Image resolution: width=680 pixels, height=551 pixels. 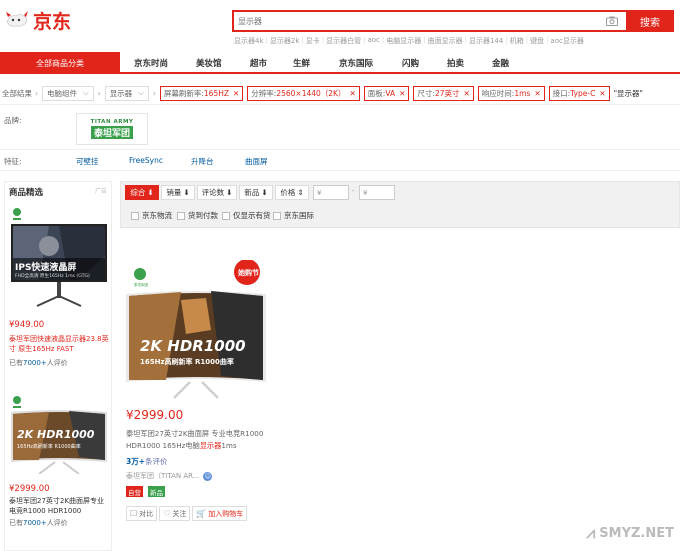 What do you see at coordinates (303, 93) in the screenshot?
I see `filter-chip-resolution: 分辨率: 2560×1440（2K） ✕` at bounding box center [303, 93].